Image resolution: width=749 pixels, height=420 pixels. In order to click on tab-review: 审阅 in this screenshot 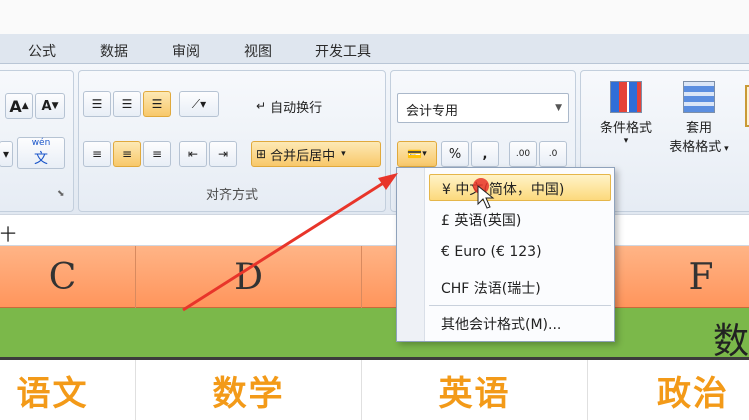, I will do `click(186, 51)`.